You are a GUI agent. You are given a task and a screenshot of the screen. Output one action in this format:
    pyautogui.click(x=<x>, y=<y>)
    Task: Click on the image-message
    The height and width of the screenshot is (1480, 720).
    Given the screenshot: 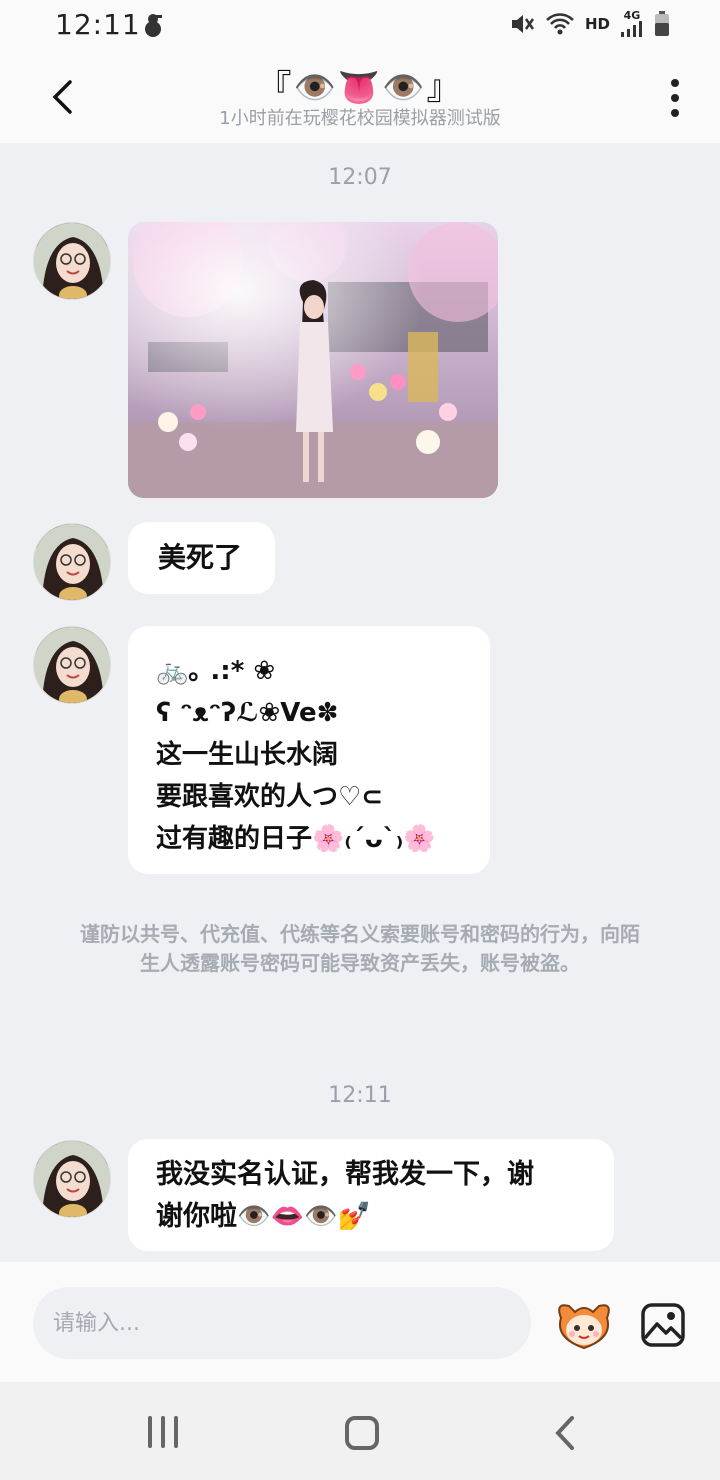 What is the action you would take?
    pyautogui.click(x=313, y=360)
    